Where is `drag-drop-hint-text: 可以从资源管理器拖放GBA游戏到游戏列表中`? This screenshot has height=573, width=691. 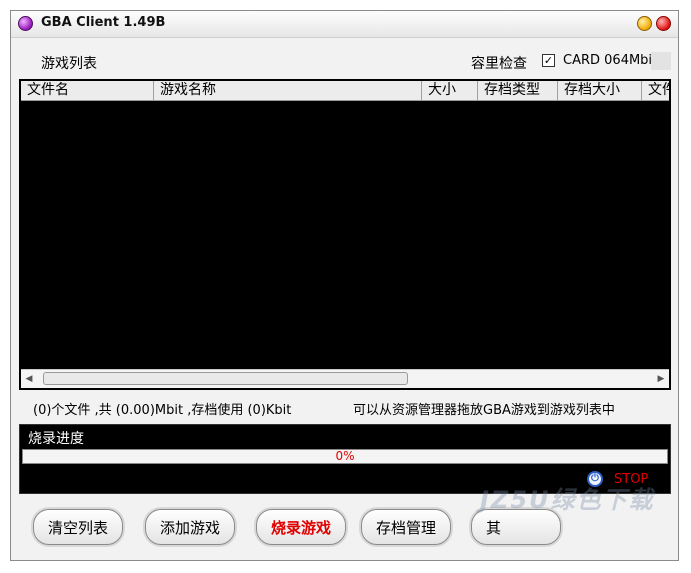 drag-drop-hint-text: 可以从资源管理器拖放GBA游戏到游戏列表中 is located at coordinates (484, 410).